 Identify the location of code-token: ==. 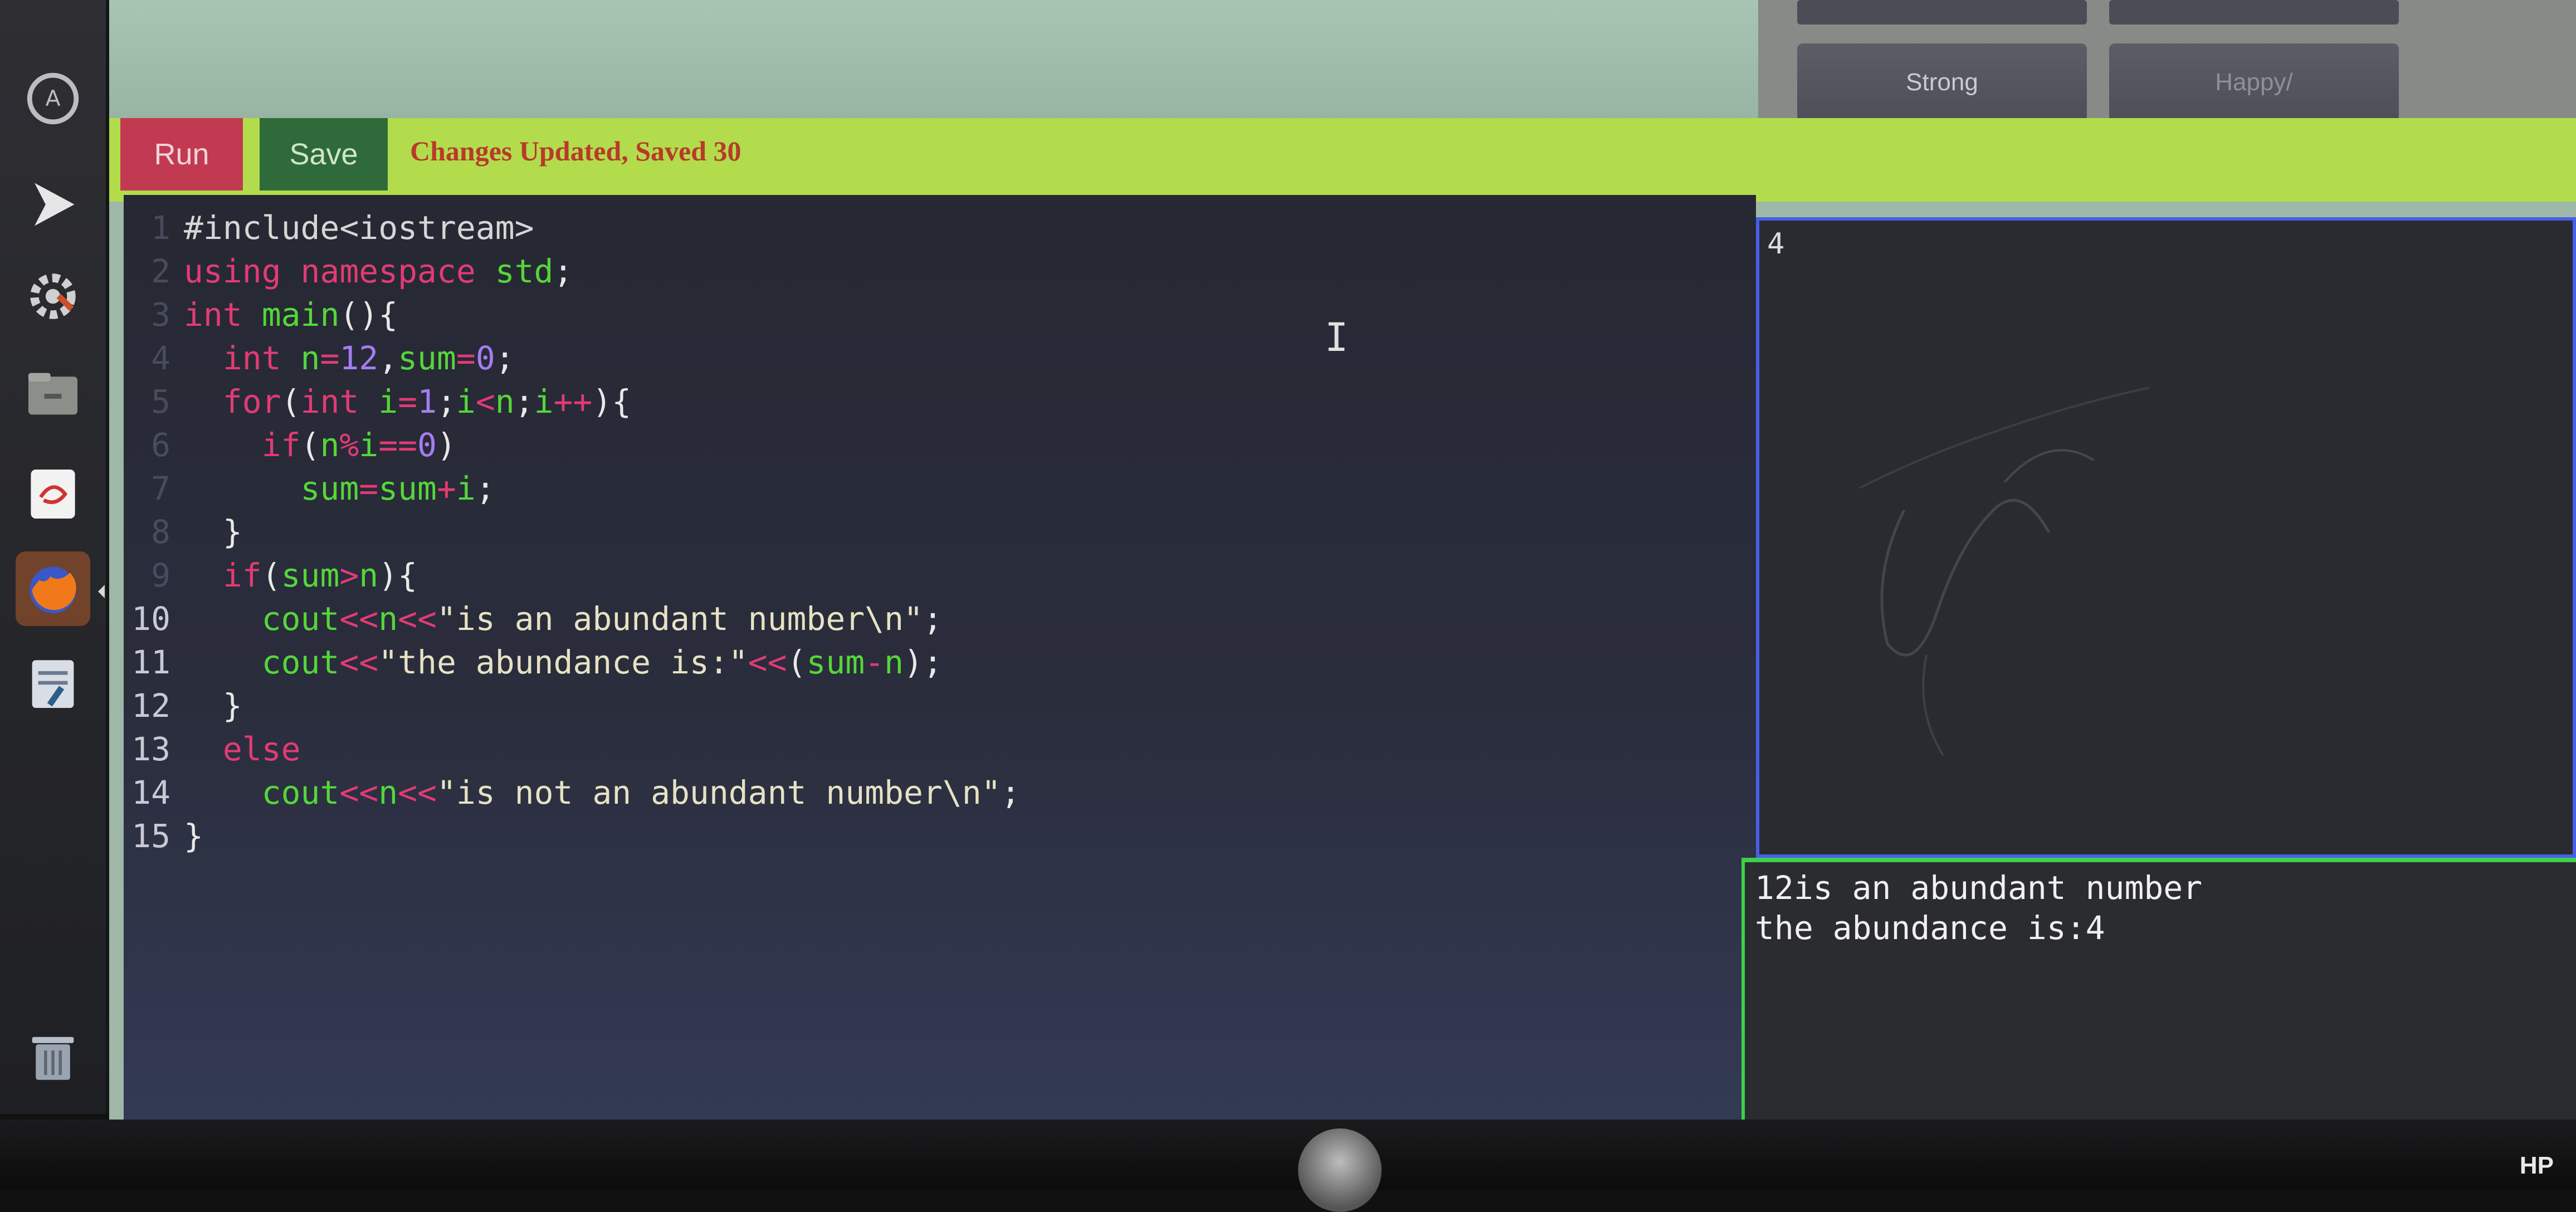
(398, 445).